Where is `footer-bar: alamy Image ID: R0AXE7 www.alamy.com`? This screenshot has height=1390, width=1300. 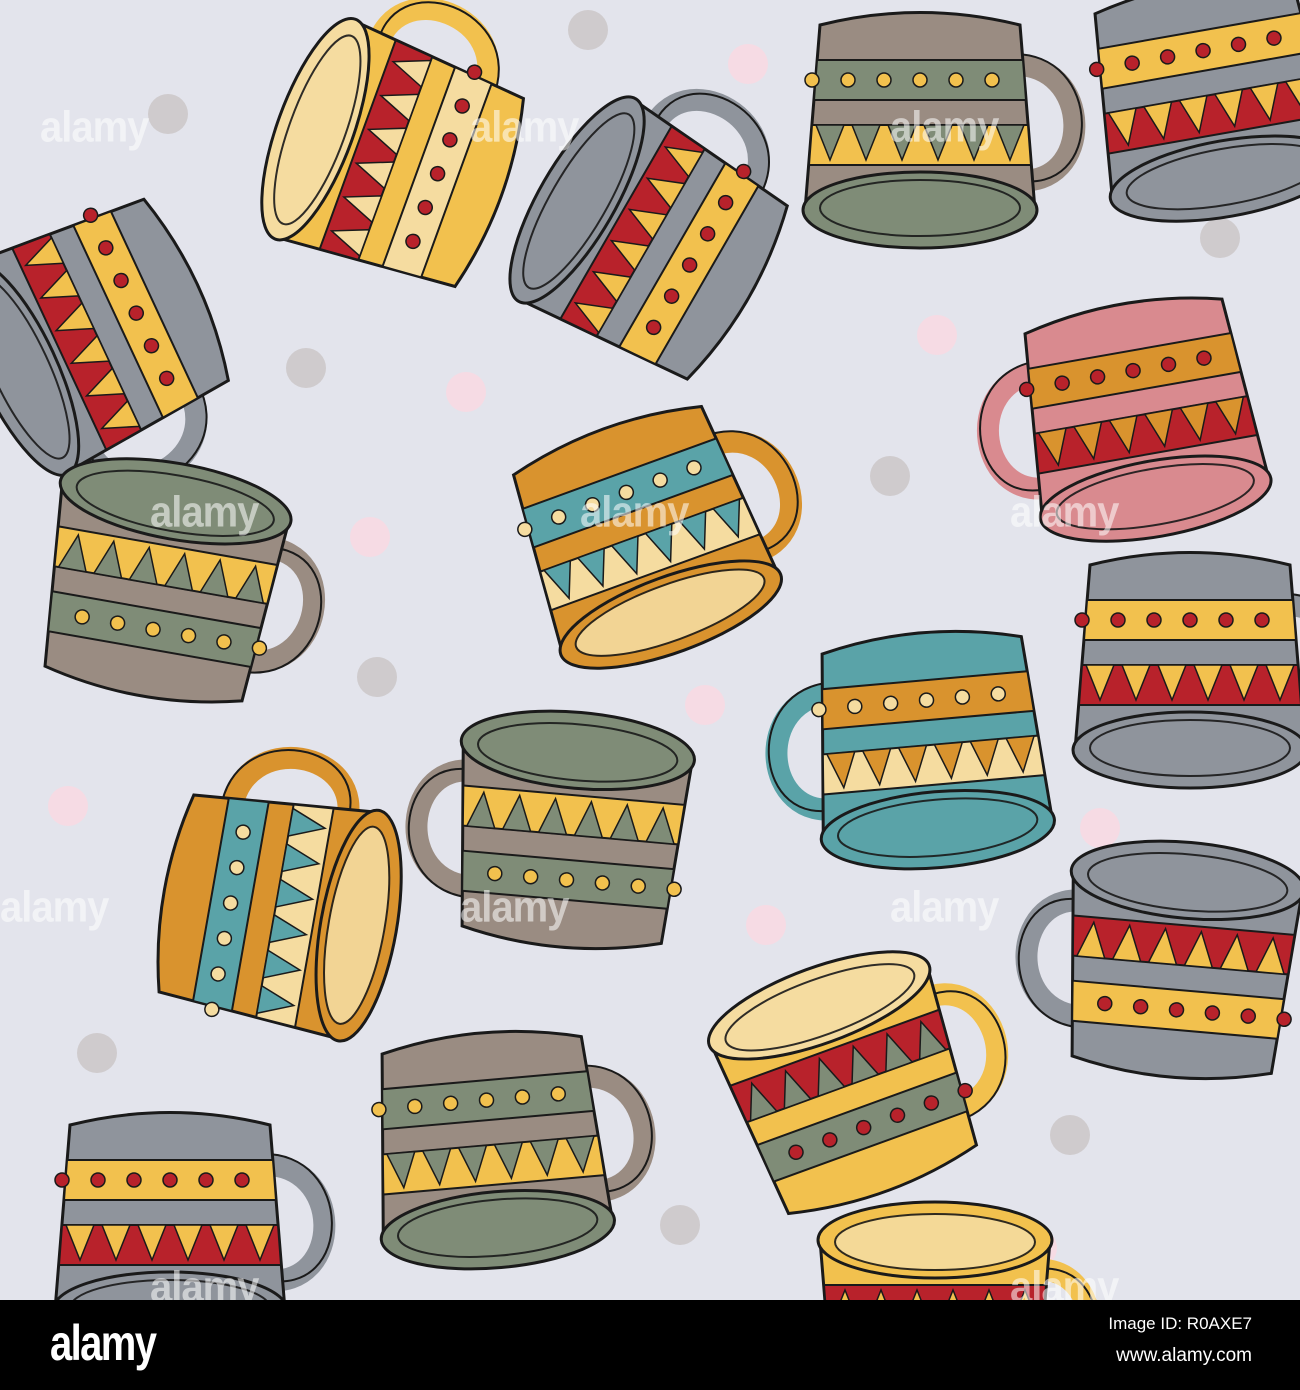
footer-bar: alamy Image ID: R0AXE7 www.alamy.com is located at coordinates (650, 1345).